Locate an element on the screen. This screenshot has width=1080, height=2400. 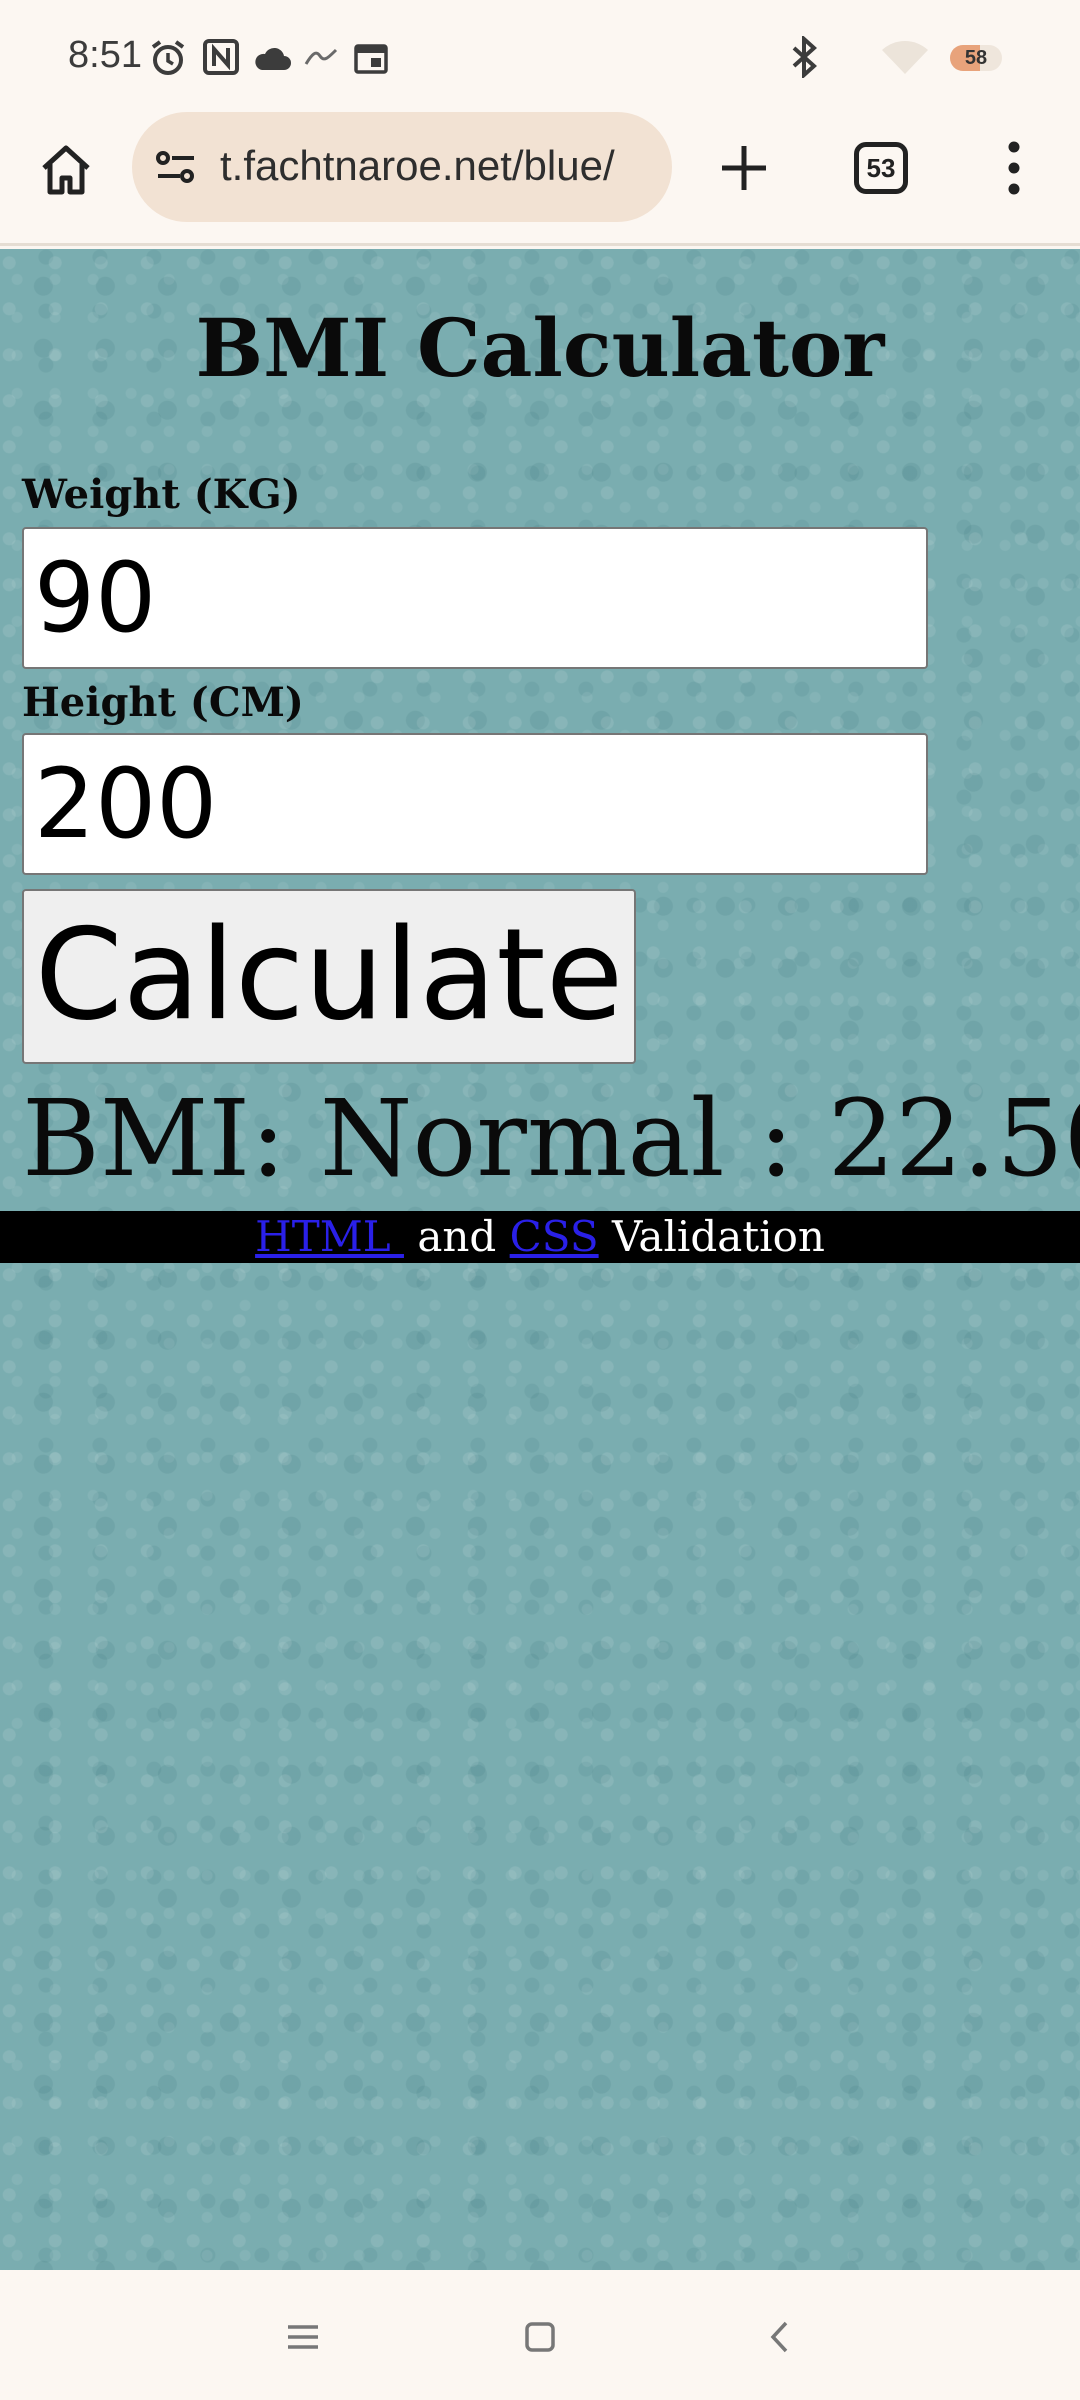
browser-toolbar: t.fachtnaroe.net/blue/ 53 is located at coordinates (540, 178).